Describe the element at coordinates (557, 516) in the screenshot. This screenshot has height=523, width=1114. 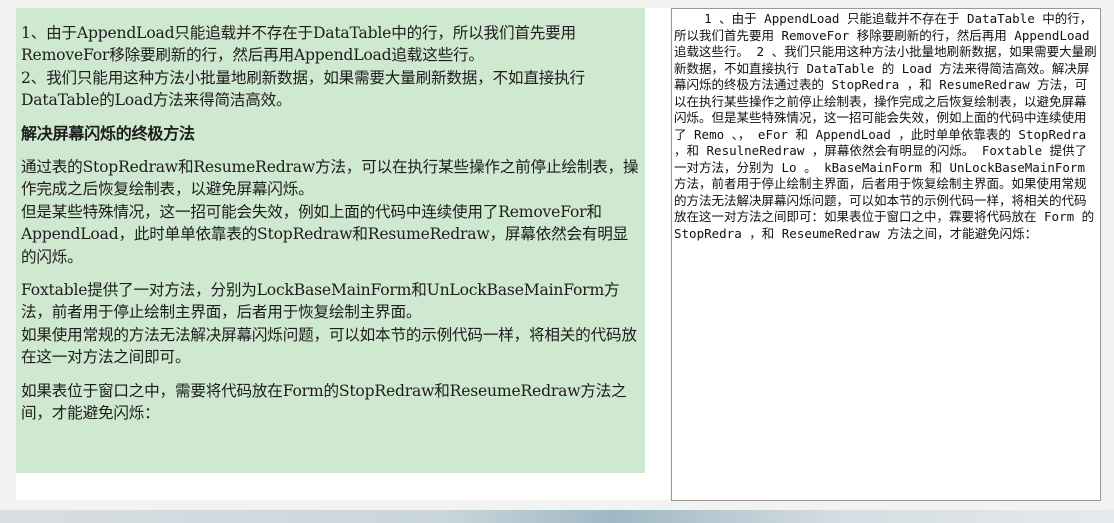
I see `taskbar-strip` at that location.